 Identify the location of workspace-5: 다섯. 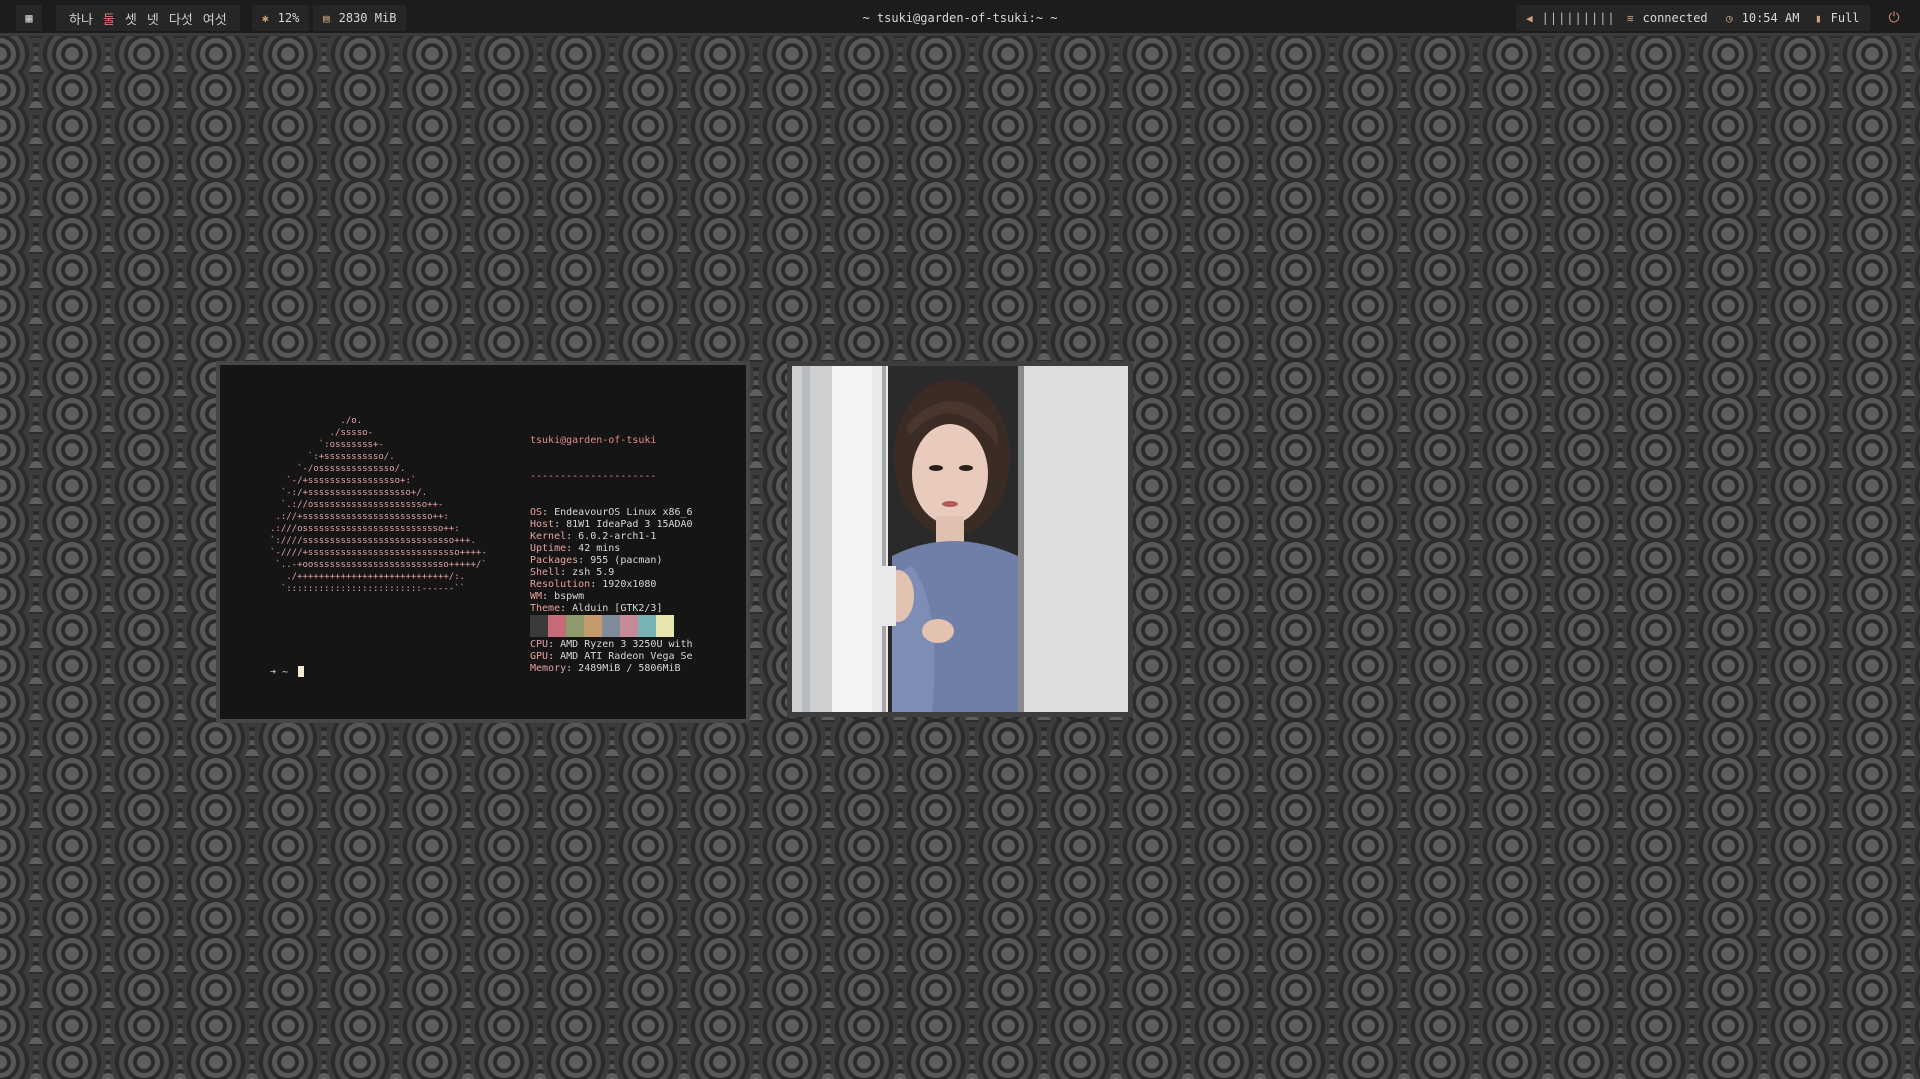
(181, 18).